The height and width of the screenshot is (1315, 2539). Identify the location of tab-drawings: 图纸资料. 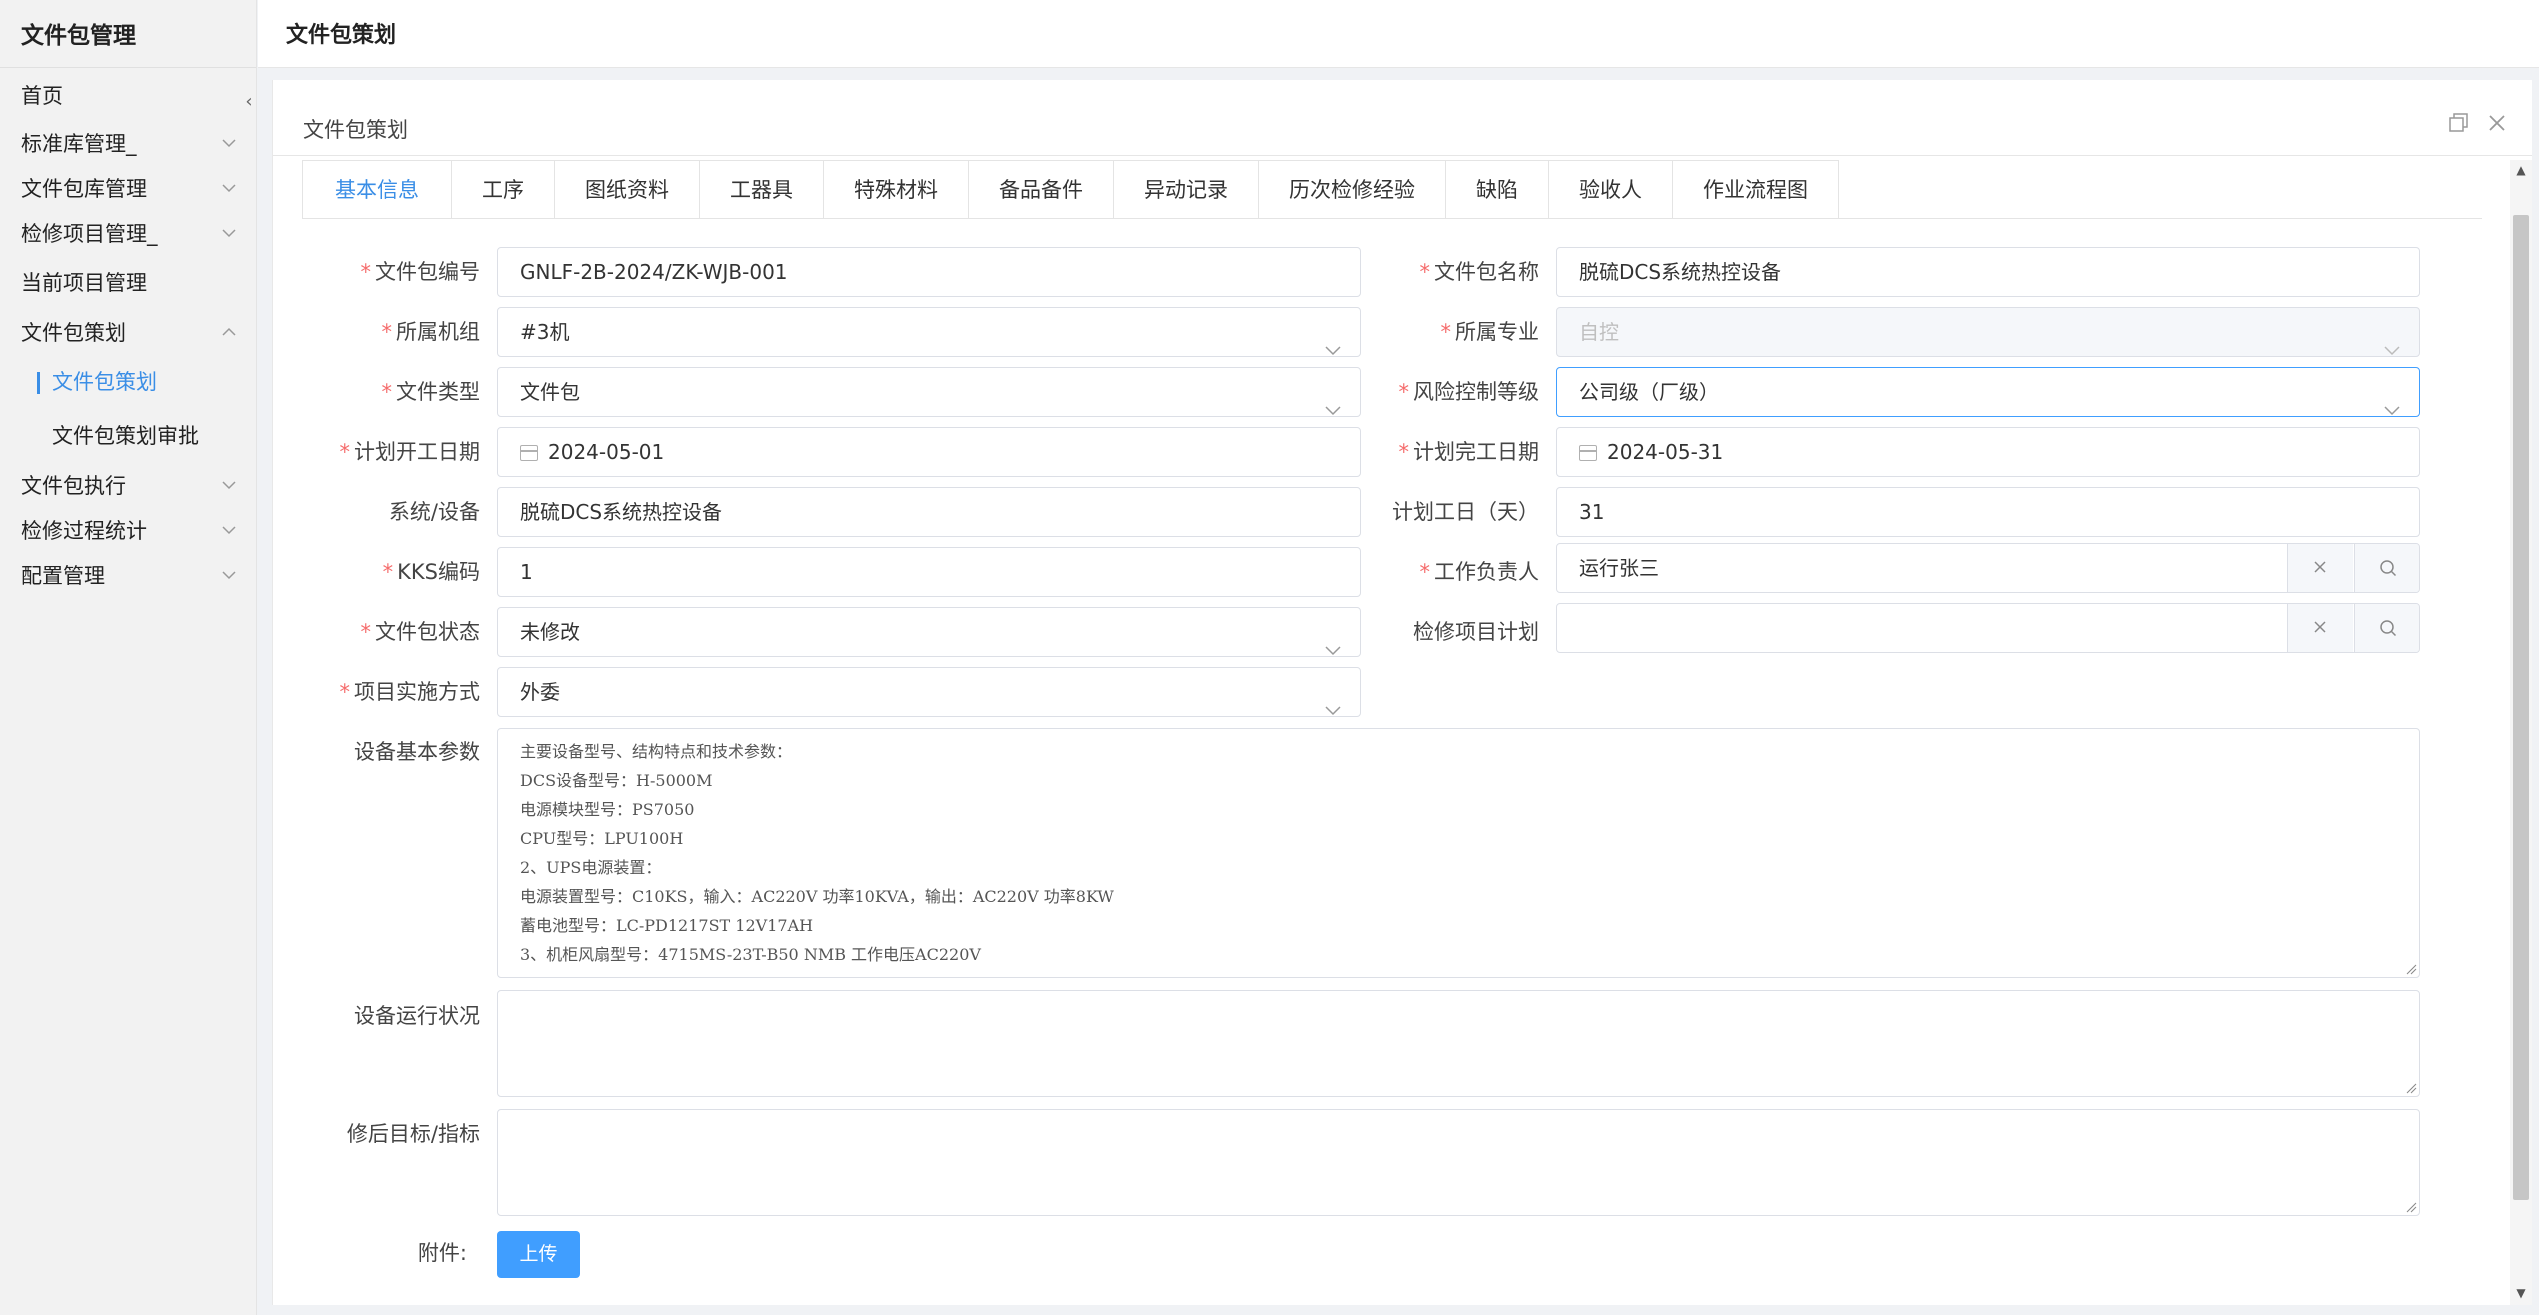
(627, 189).